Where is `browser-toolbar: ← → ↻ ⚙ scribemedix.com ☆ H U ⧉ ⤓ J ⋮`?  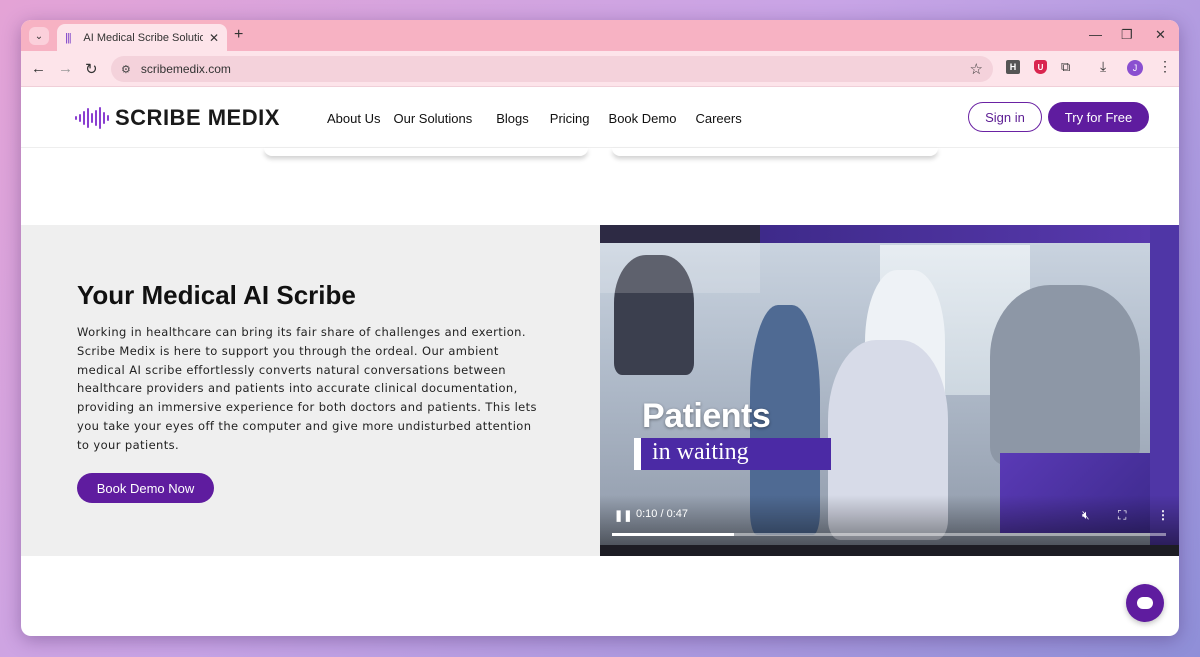
browser-toolbar: ← → ↻ ⚙ scribemedix.com ☆ H U ⧉ ⤓ J ⋮ is located at coordinates (600, 69).